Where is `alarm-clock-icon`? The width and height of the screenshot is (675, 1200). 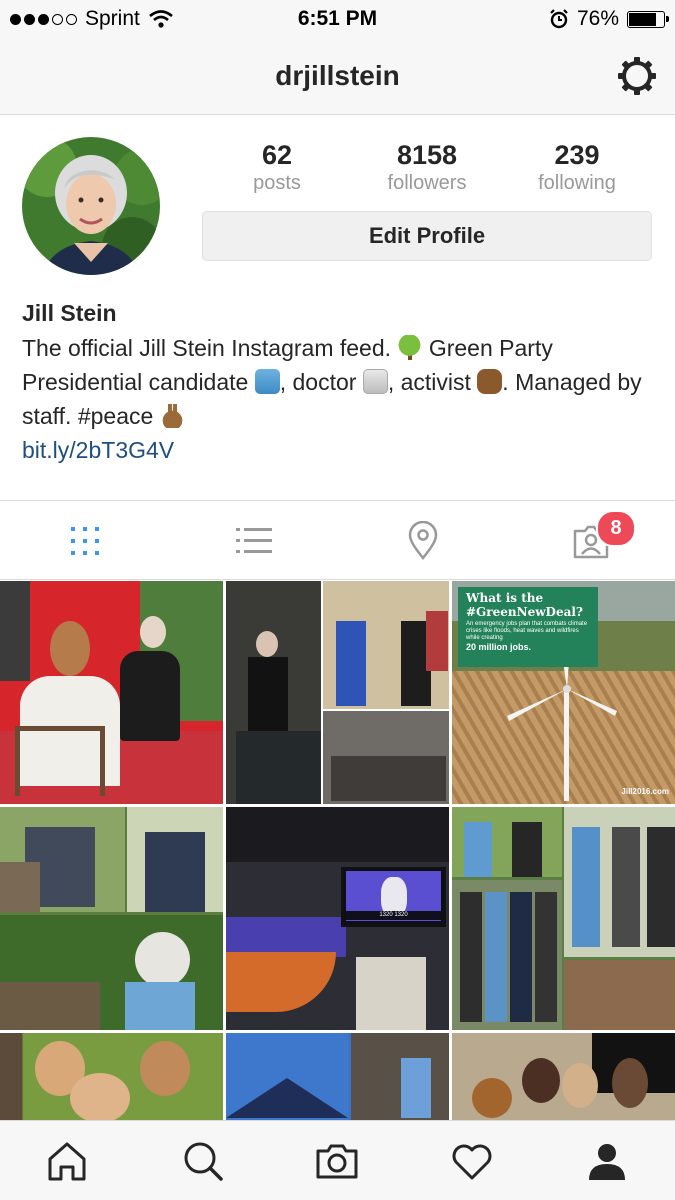 alarm-clock-icon is located at coordinates (559, 19).